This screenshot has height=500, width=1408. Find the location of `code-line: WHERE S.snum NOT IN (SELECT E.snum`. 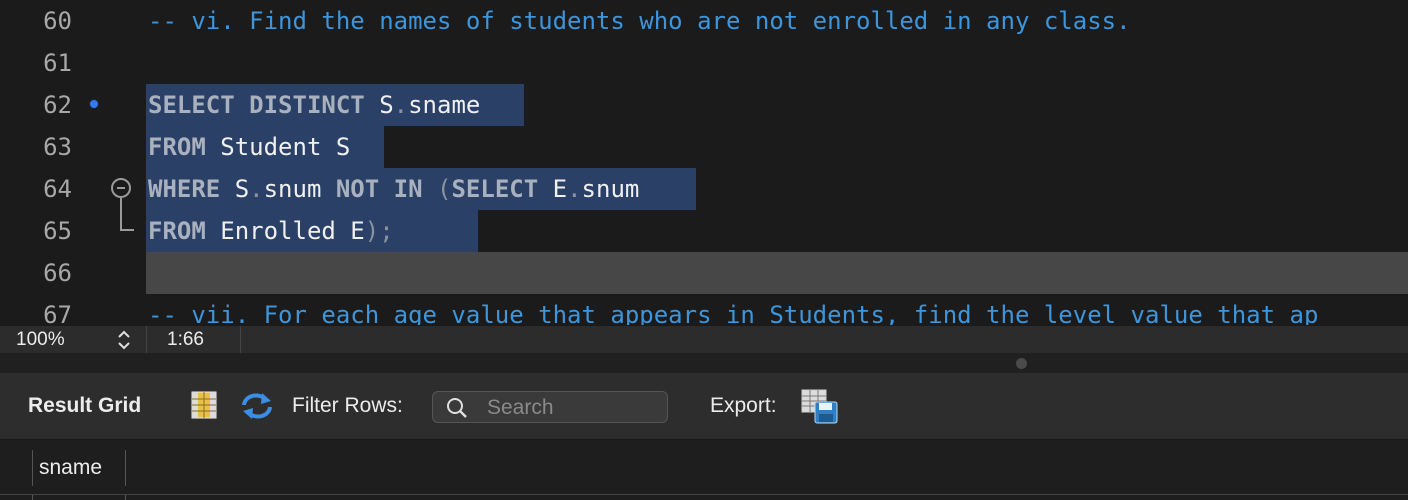

code-line: WHERE S.snum NOT IN (SELECT E.snum is located at coordinates (393, 189).